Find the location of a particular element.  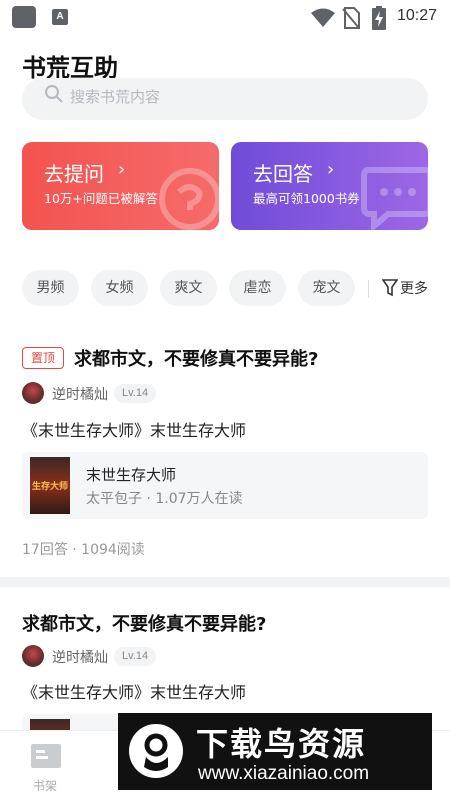

category-chip: 爽文 is located at coordinates (188, 288).